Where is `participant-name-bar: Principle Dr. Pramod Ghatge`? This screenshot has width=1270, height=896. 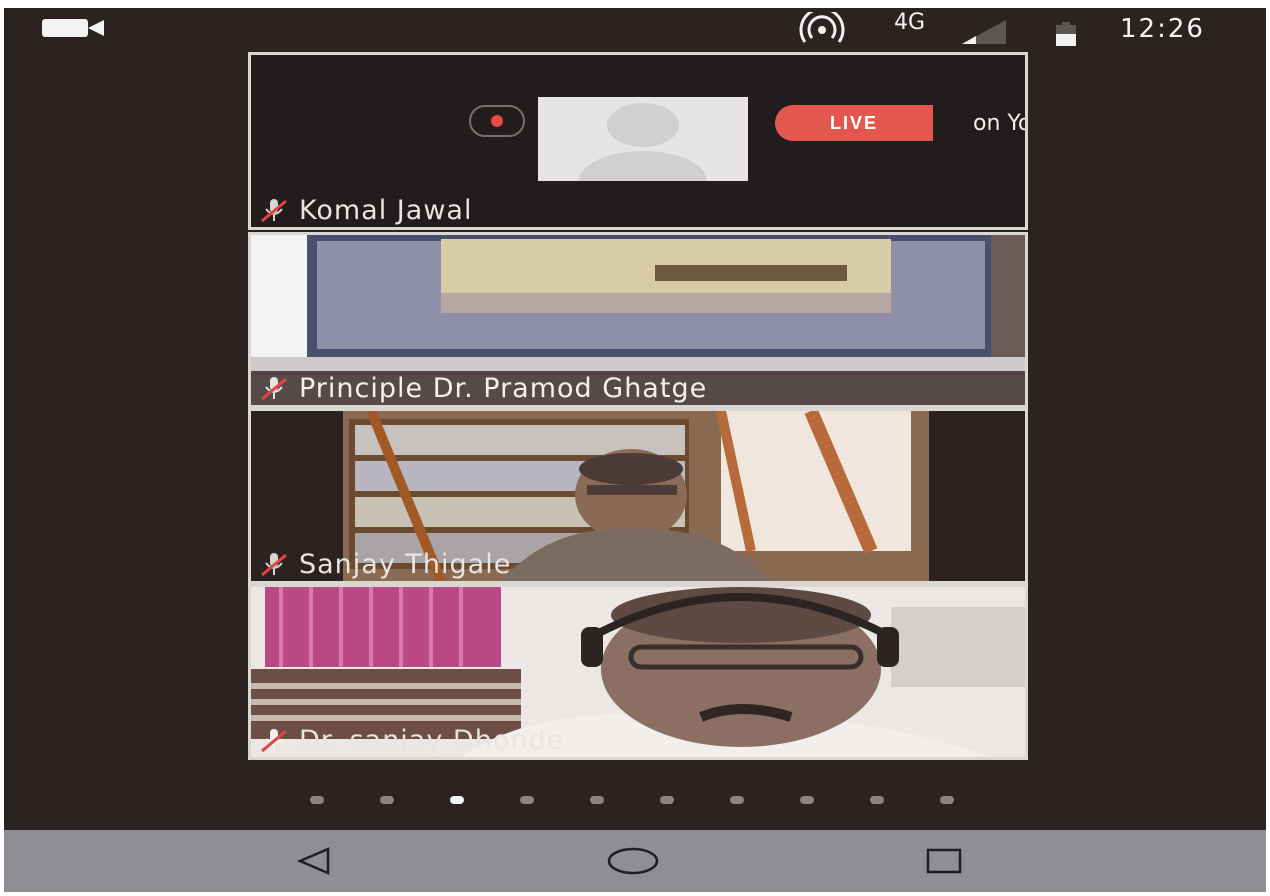
participant-name-bar: Principle Dr. Pramod Ghatge is located at coordinates (638, 388).